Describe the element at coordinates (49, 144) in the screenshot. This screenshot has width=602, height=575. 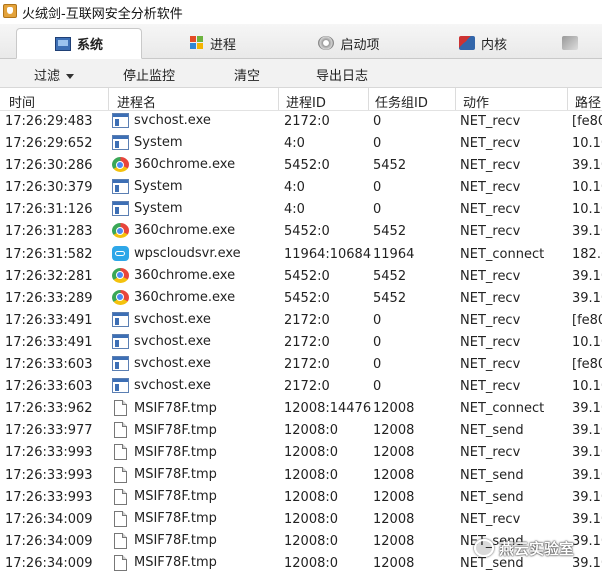
I see `cell-time: 17:26:29:652` at that location.